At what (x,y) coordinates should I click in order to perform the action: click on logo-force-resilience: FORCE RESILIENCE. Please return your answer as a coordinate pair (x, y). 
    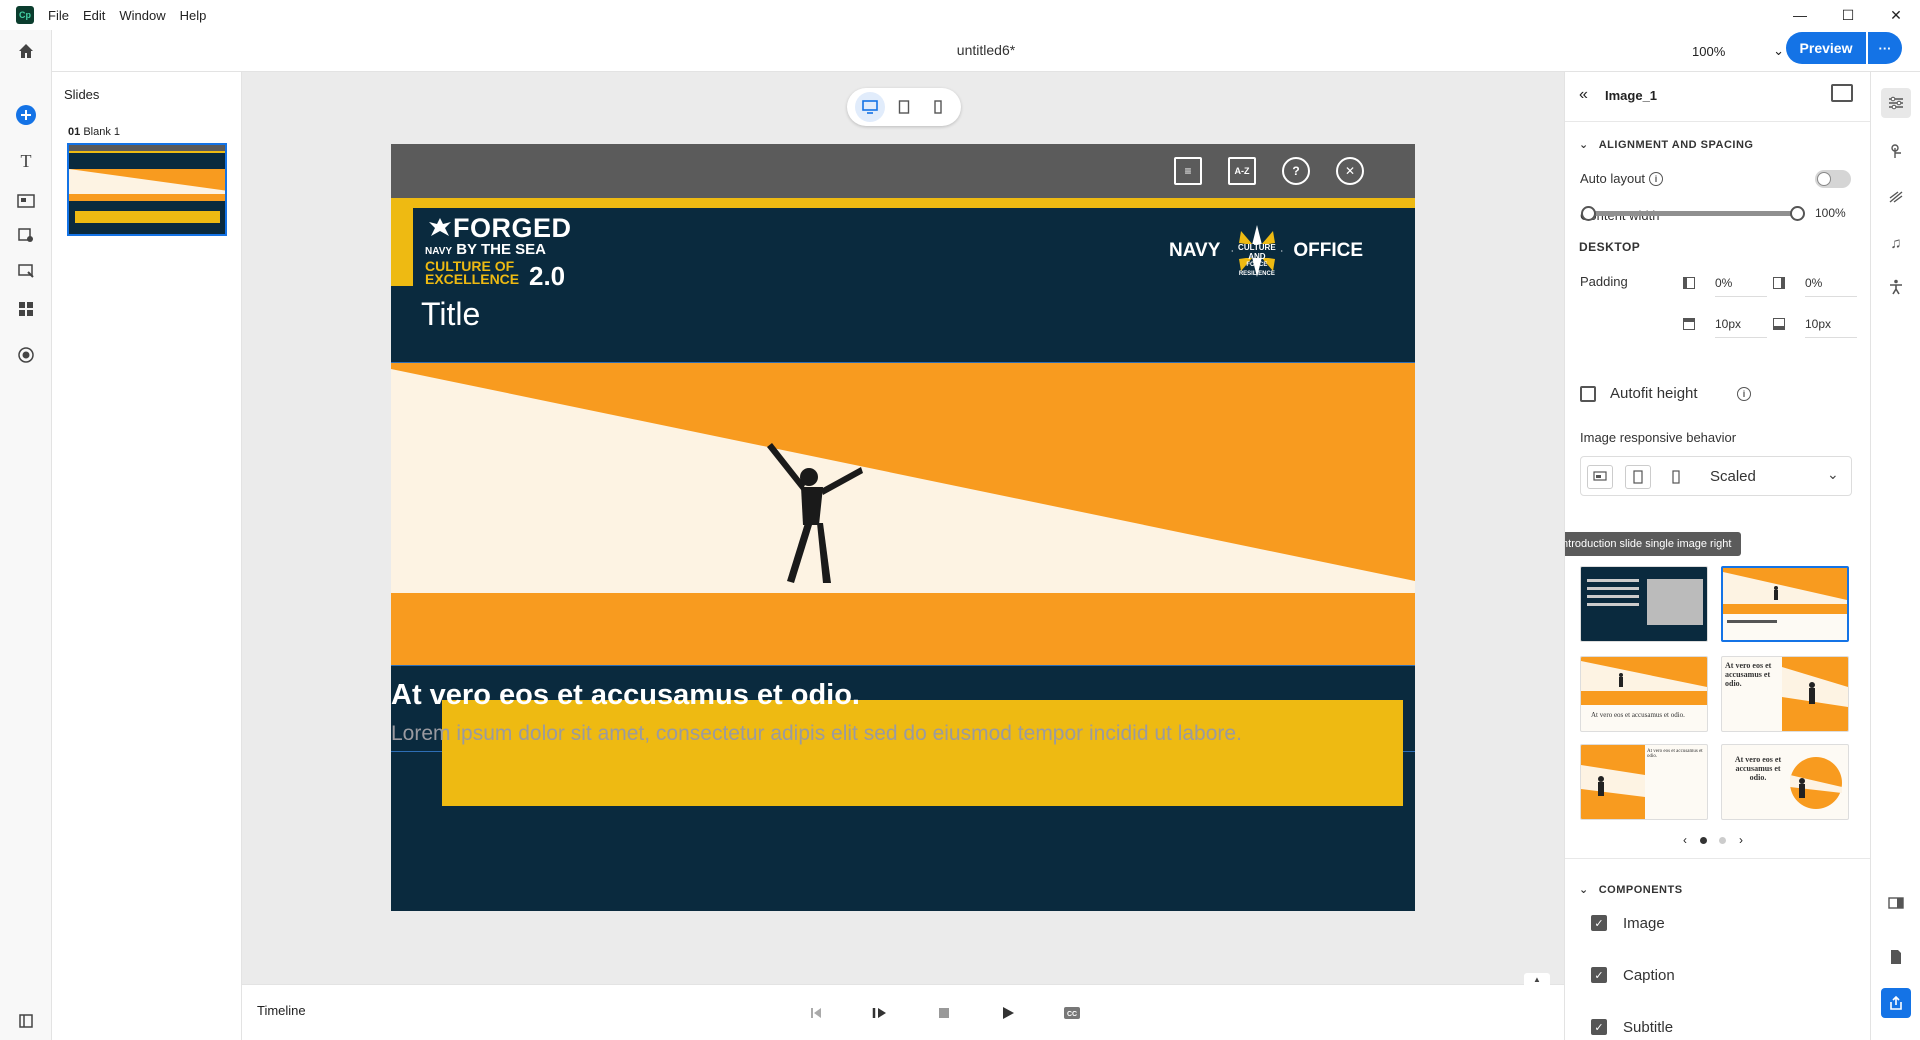
    Looking at the image, I should click on (1256, 269).